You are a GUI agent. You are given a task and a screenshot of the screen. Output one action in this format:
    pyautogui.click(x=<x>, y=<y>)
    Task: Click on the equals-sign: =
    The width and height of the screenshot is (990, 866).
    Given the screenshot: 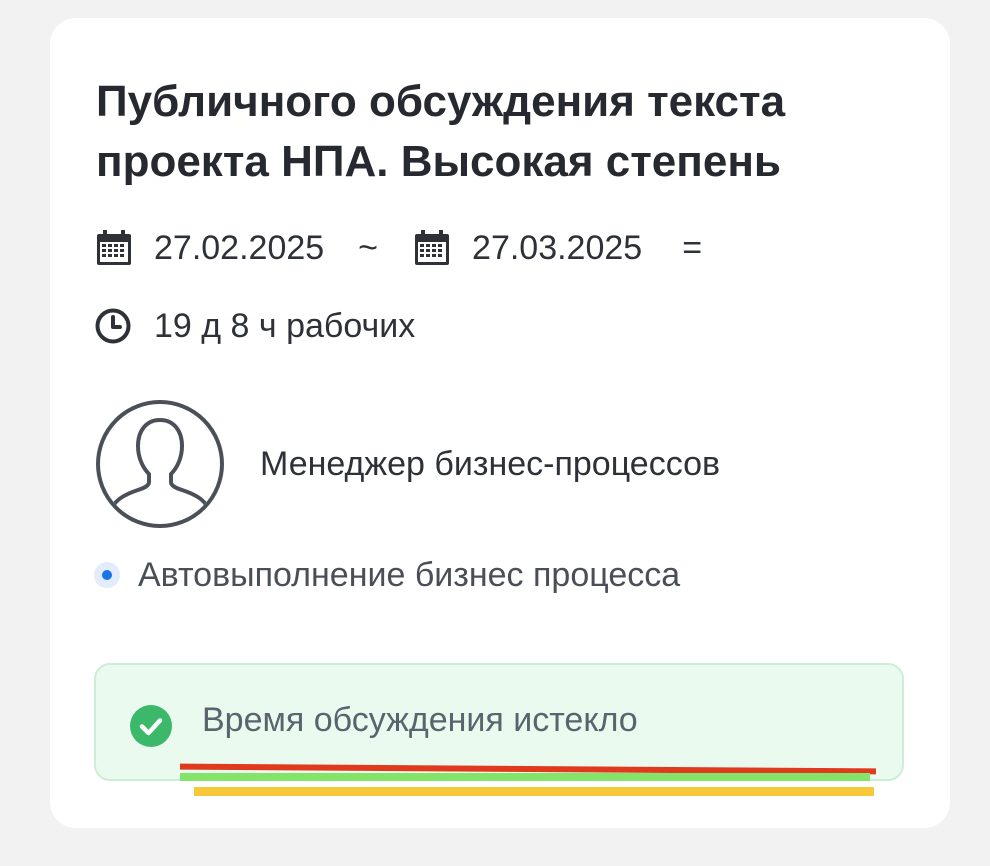 What is the action you would take?
    pyautogui.click(x=692, y=247)
    